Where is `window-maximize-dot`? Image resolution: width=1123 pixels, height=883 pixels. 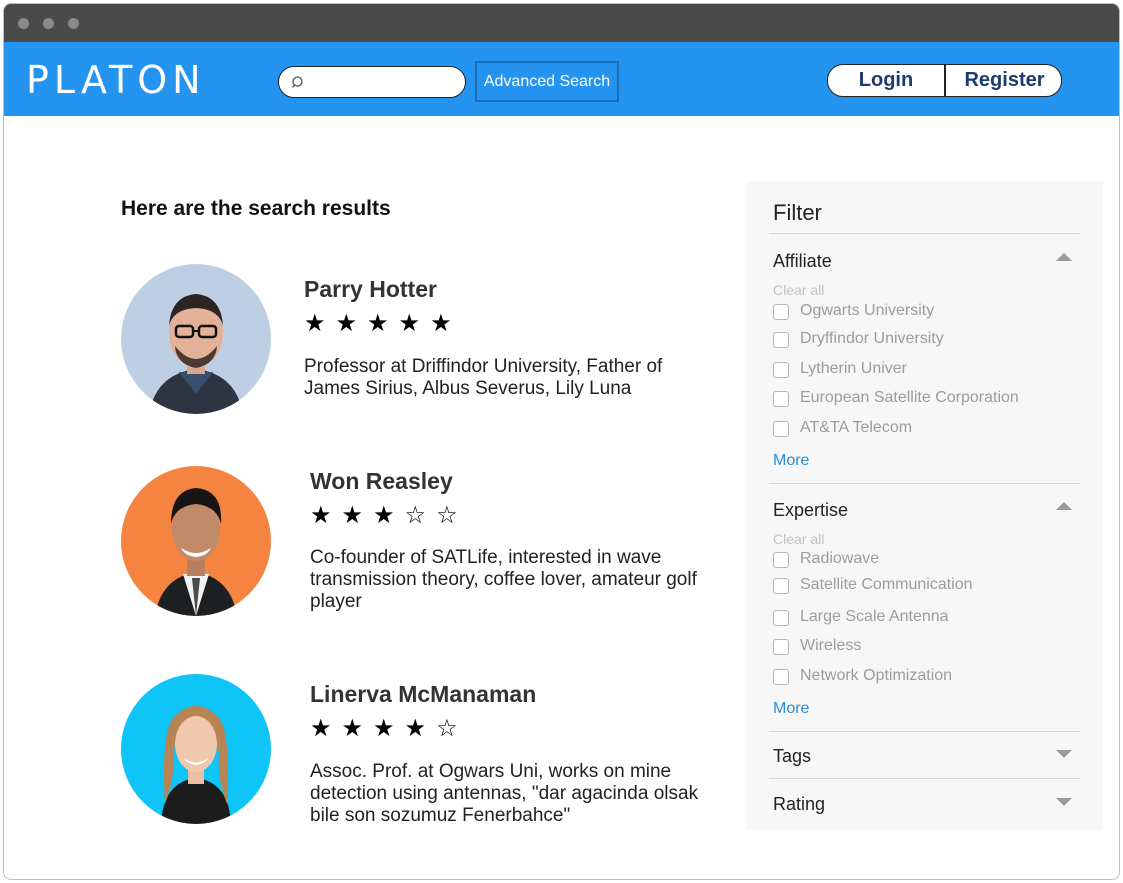 window-maximize-dot is located at coordinates (73, 23).